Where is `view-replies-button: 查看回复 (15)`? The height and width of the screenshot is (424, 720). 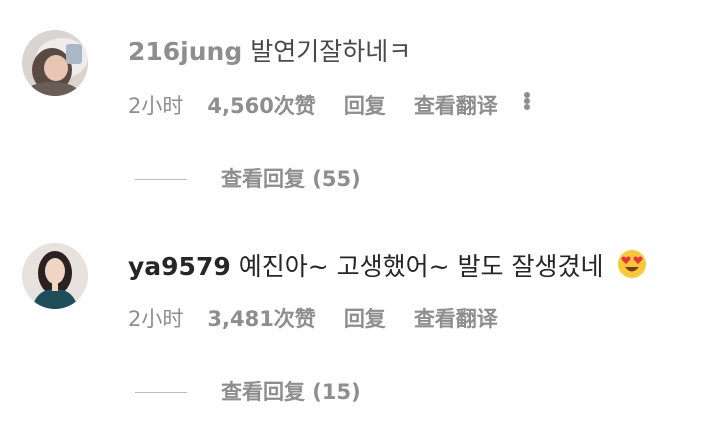 view-replies-button: 查看回复 (15) is located at coordinates (248, 392).